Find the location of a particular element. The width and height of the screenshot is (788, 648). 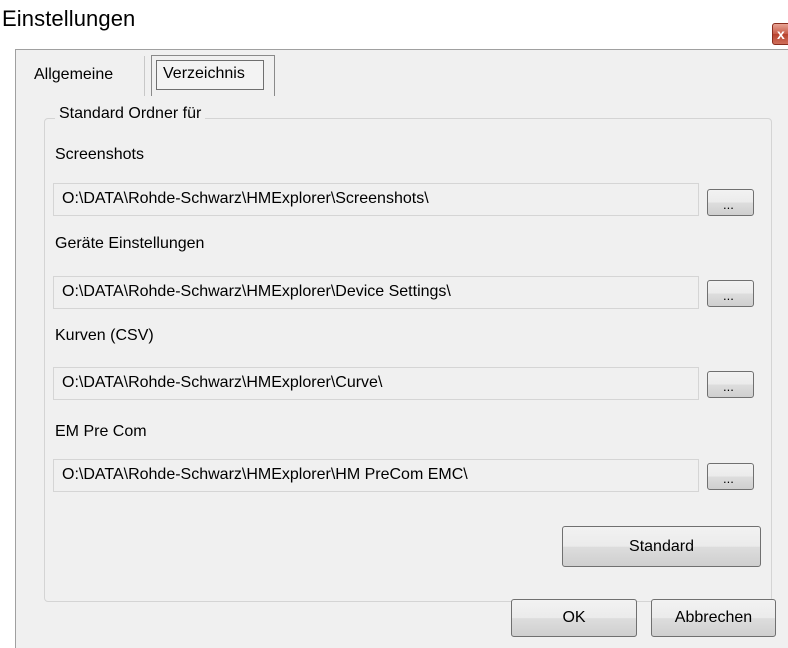

ok-button-label: OK is located at coordinates (574, 617).